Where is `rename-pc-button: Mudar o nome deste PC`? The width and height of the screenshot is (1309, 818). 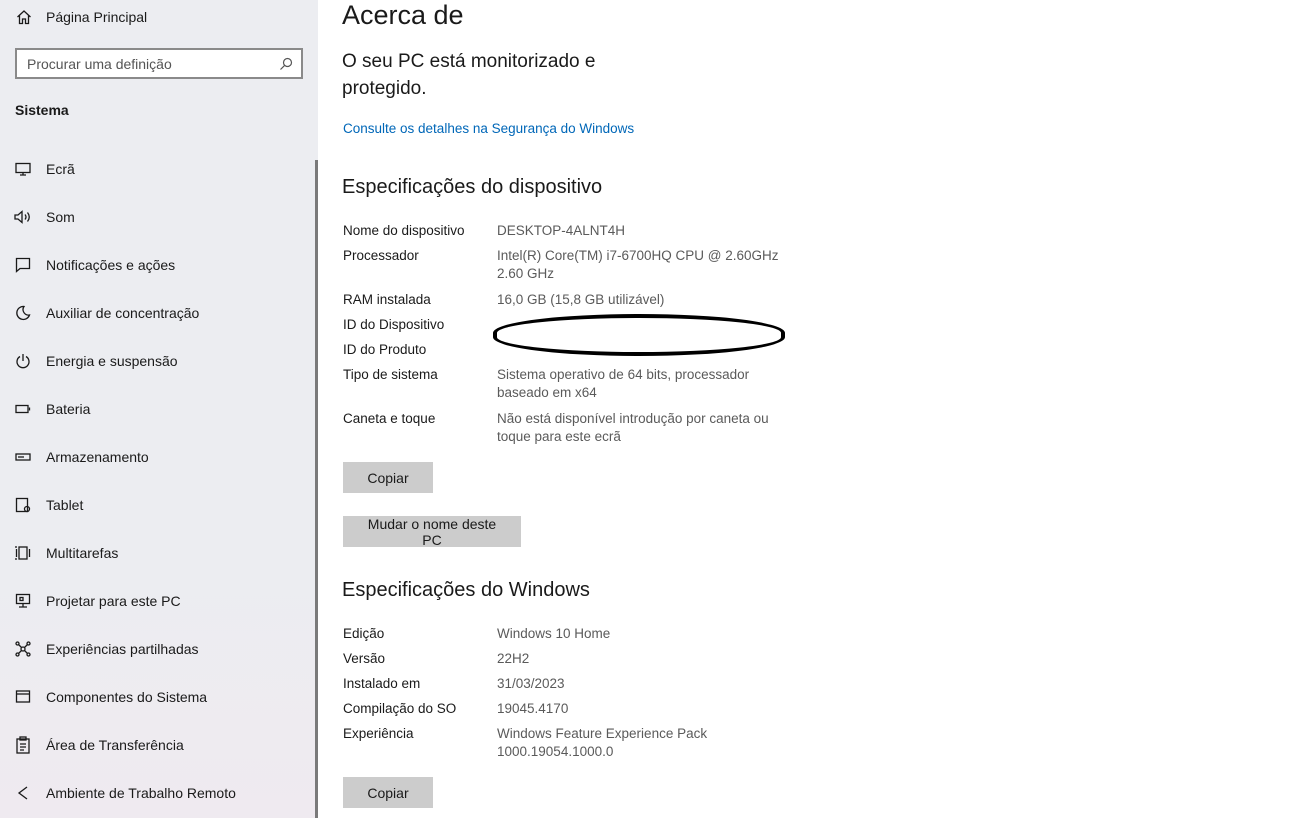 rename-pc-button: Mudar o nome deste PC is located at coordinates (432, 532).